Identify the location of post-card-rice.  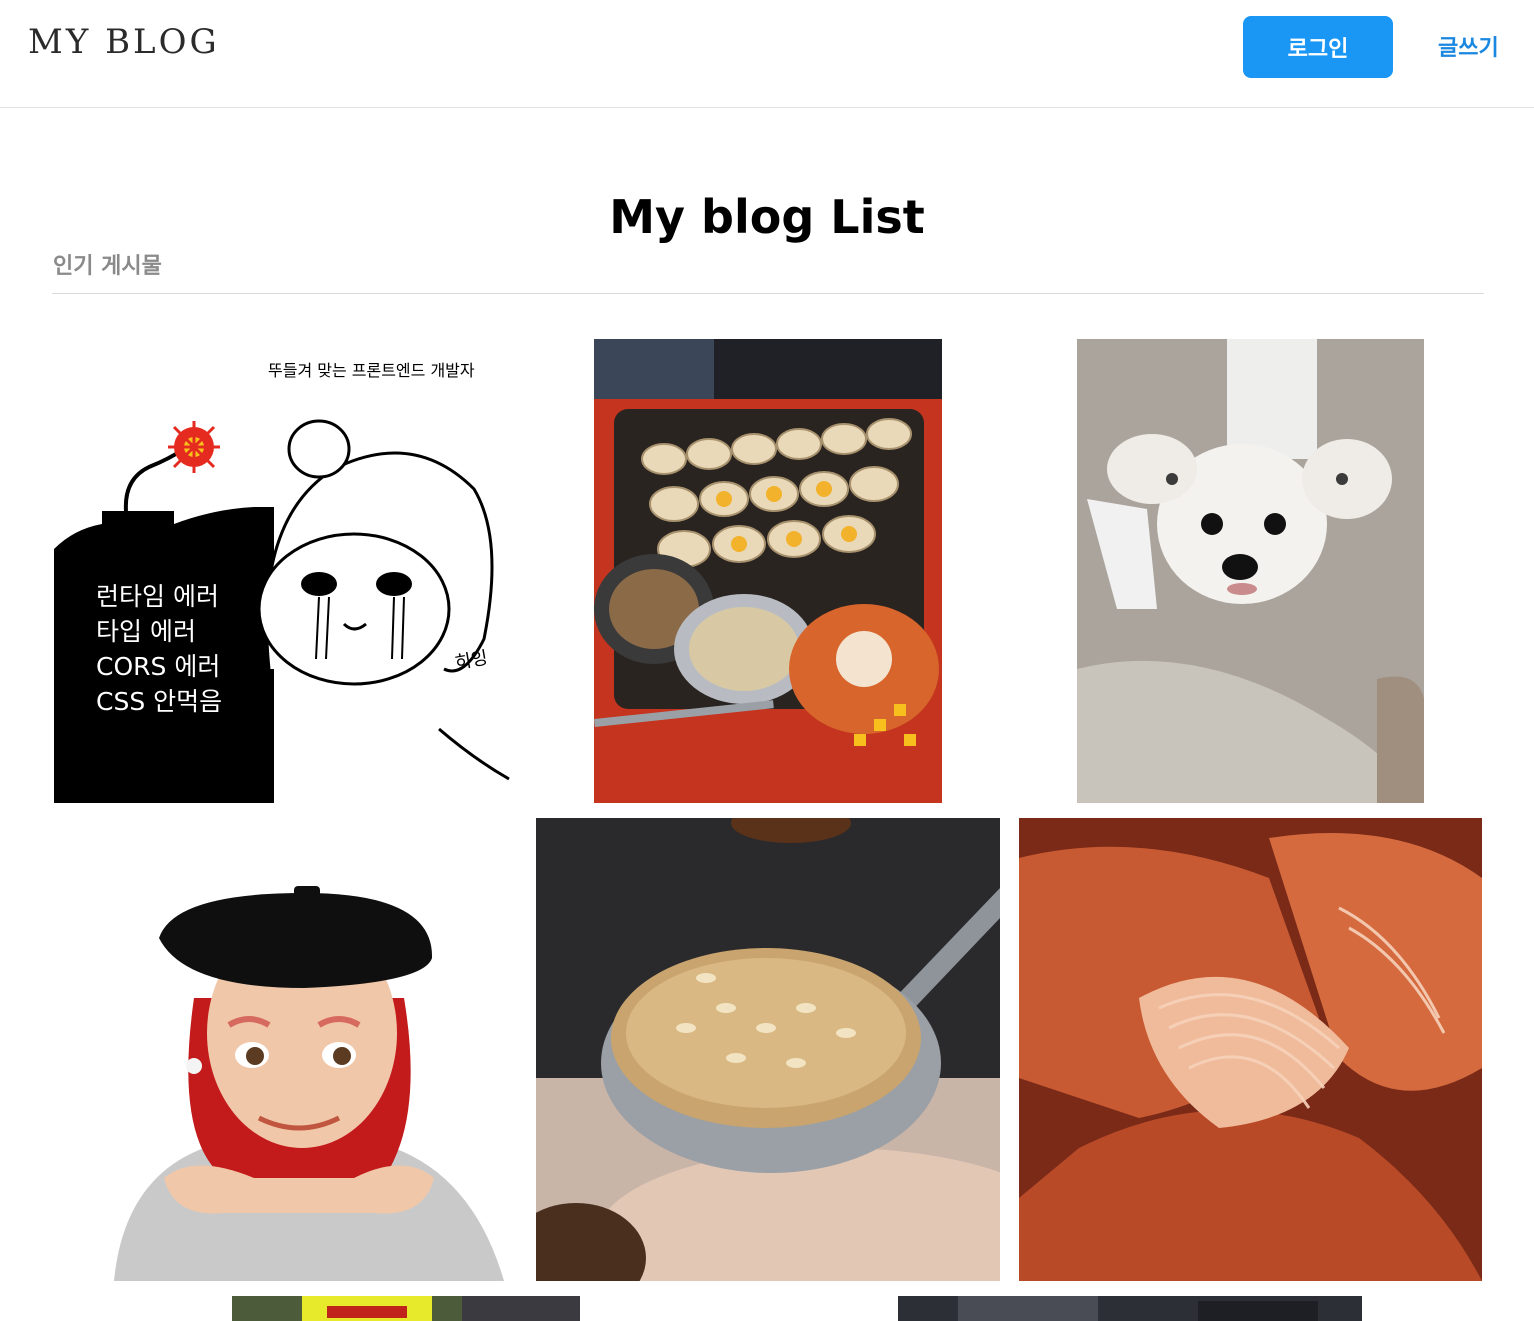
(768, 1049).